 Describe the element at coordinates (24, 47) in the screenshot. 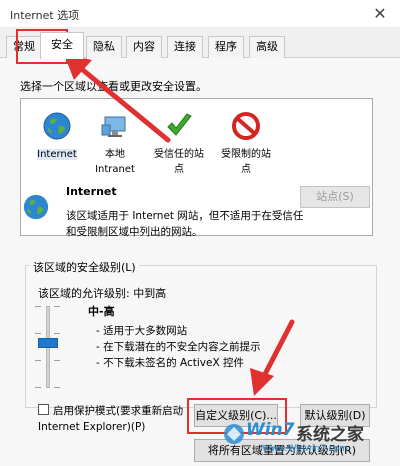

I see `tab-general: 常规` at that location.